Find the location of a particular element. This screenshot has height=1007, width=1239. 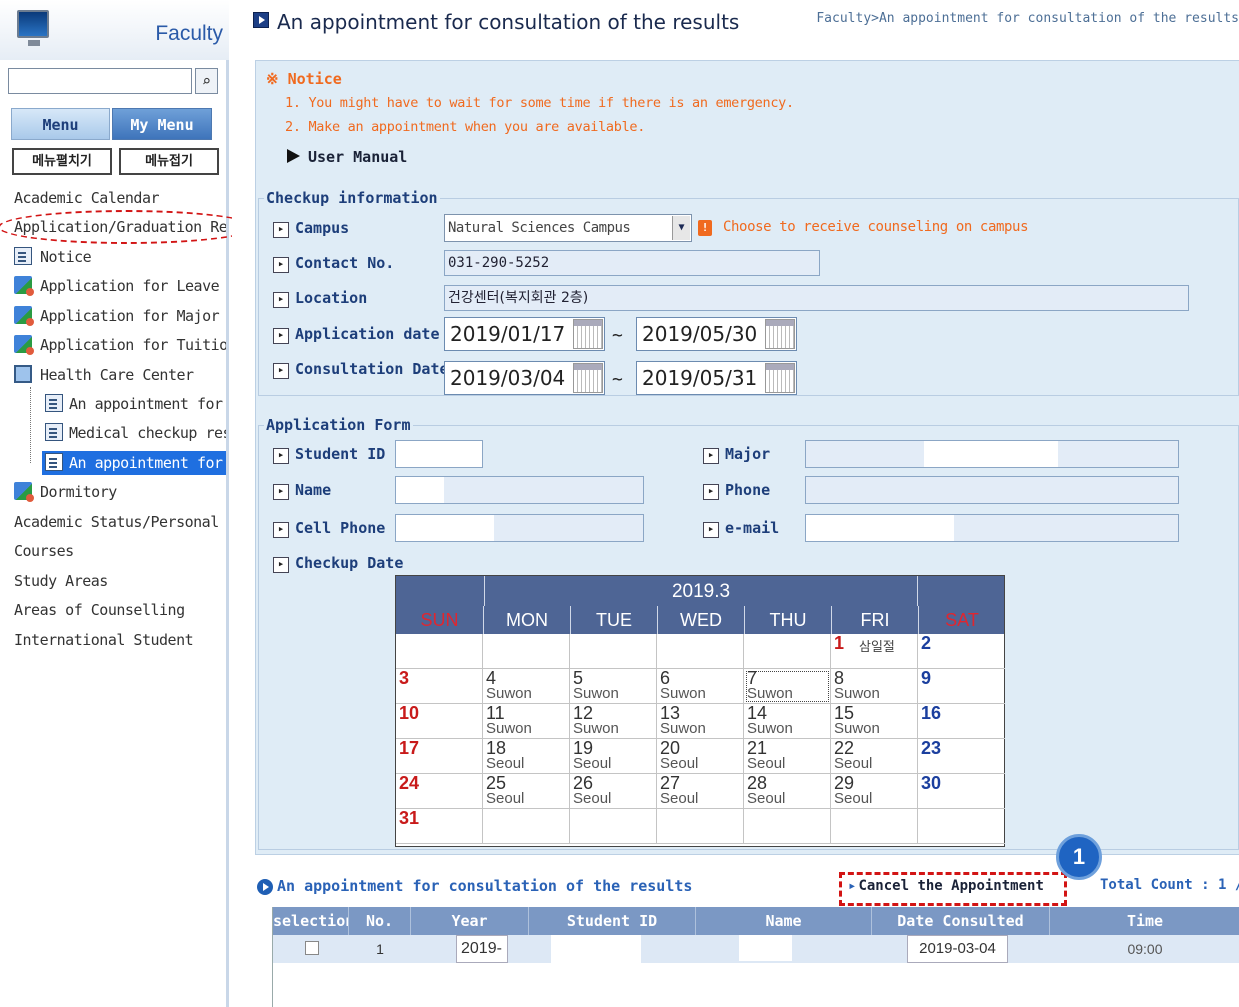

sidebar-item-international: International Student is located at coordinates (120, 640).